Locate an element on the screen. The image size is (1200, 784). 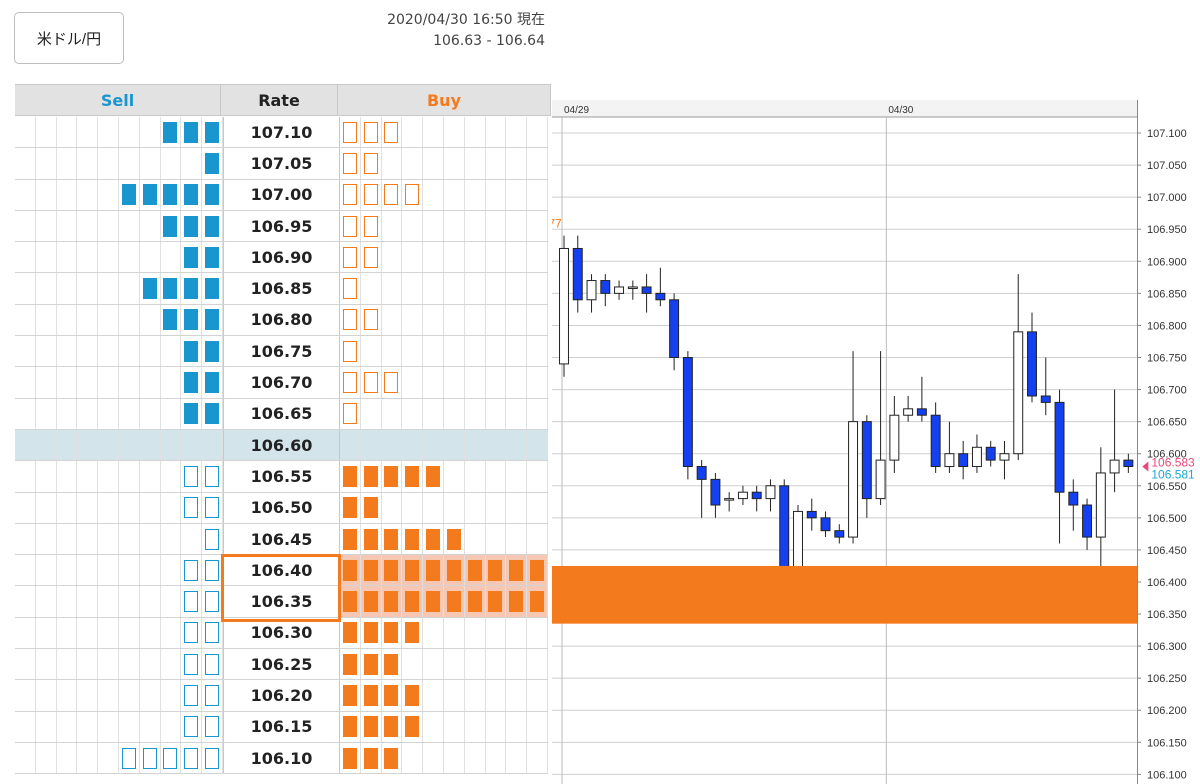
order-row: 106.55 is located at coordinates (281, 477).